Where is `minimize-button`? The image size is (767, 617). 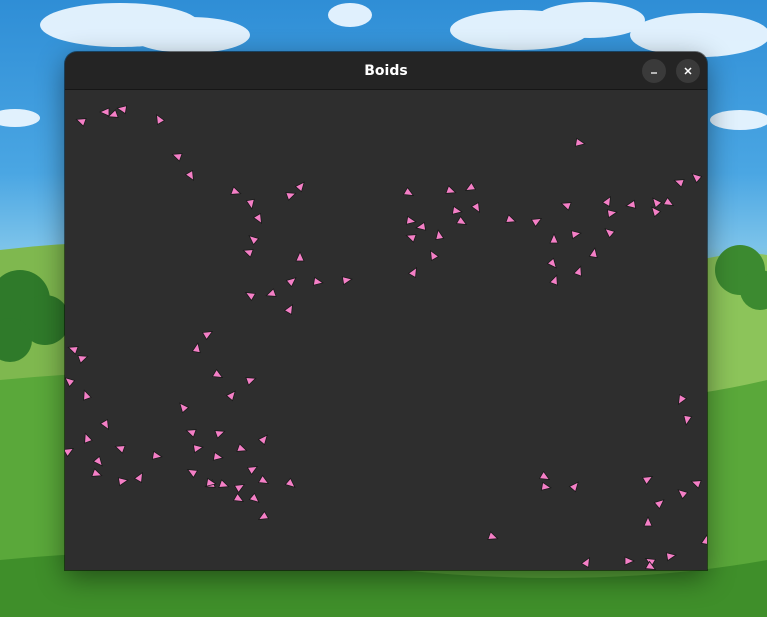 minimize-button is located at coordinates (654, 71).